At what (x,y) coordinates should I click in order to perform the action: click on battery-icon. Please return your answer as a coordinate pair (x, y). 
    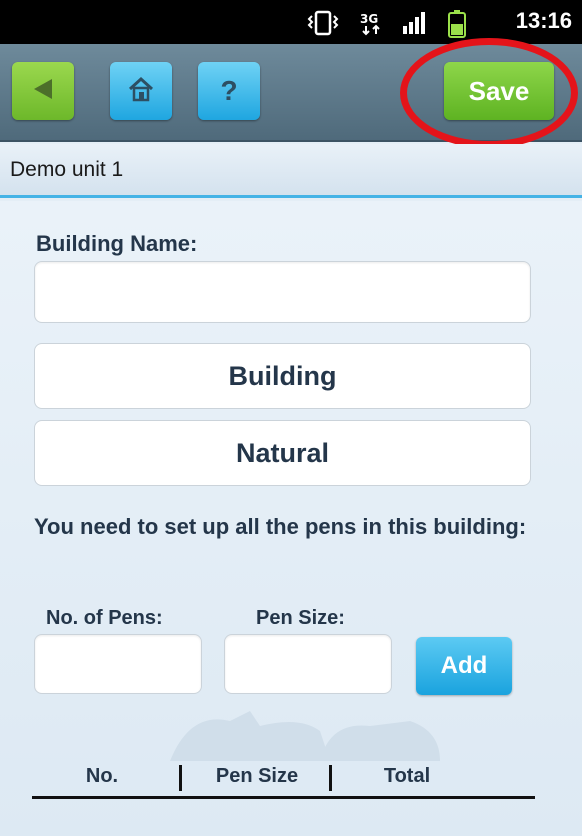
    Looking at the image, I should click on (457, 26).